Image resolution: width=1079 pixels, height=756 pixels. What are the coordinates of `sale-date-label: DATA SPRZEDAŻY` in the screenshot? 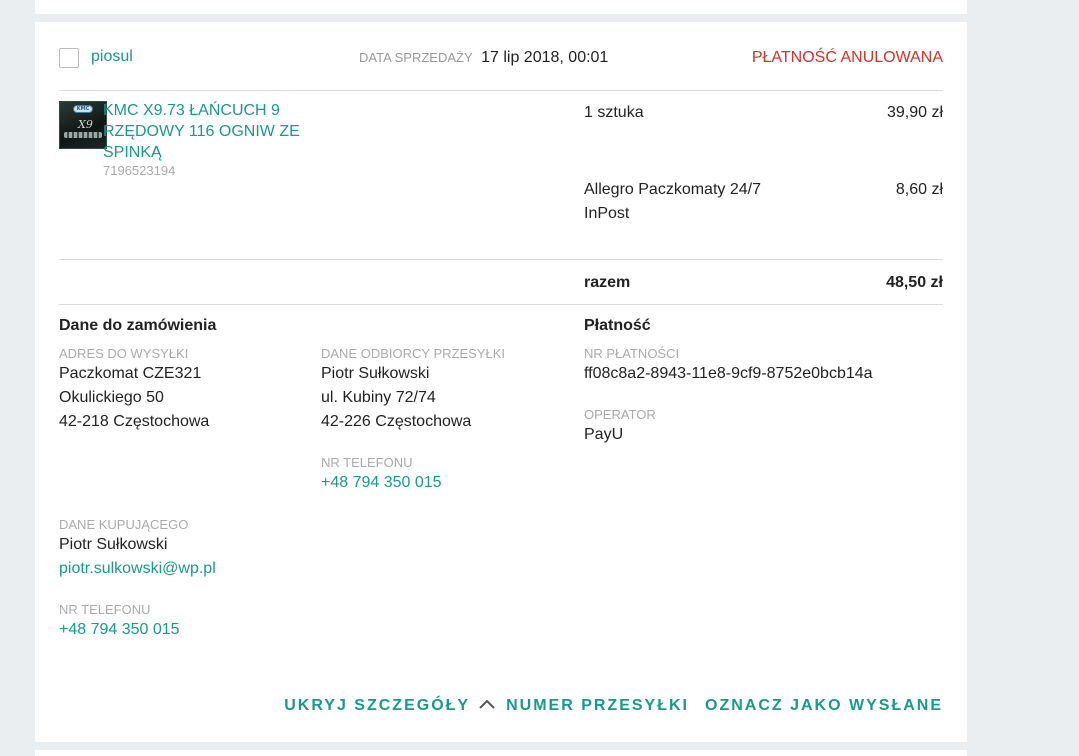 It's located at (416, 57).